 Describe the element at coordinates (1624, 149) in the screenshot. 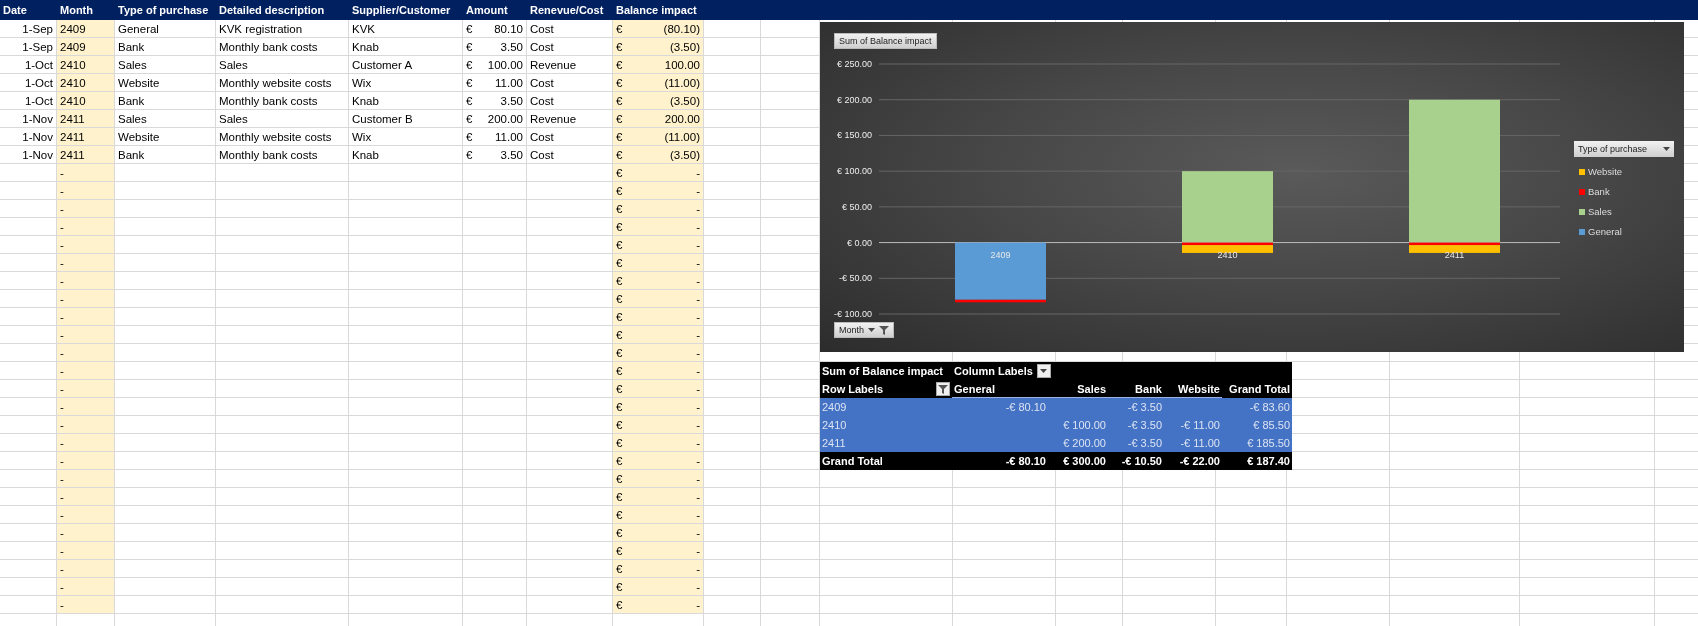

I see `legend-filter-button: Type of purchase` at that location.